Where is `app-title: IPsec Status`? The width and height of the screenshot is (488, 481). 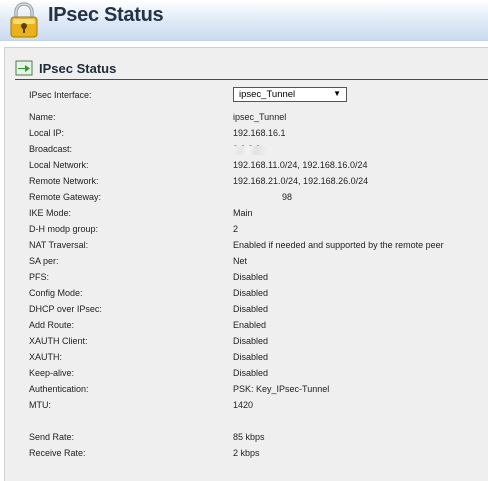
app-title: IPsec Status is located at coordinates (106, 15).